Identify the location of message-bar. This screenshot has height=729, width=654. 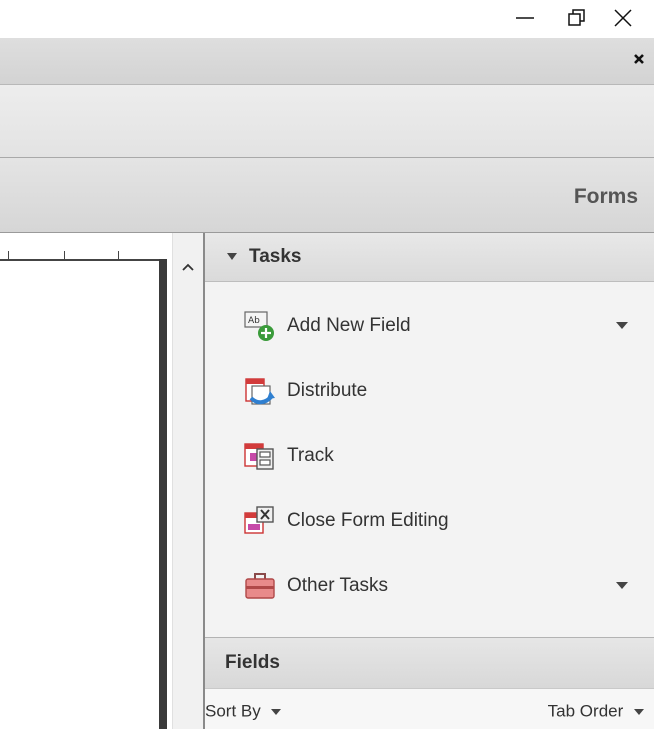
(327, 61).